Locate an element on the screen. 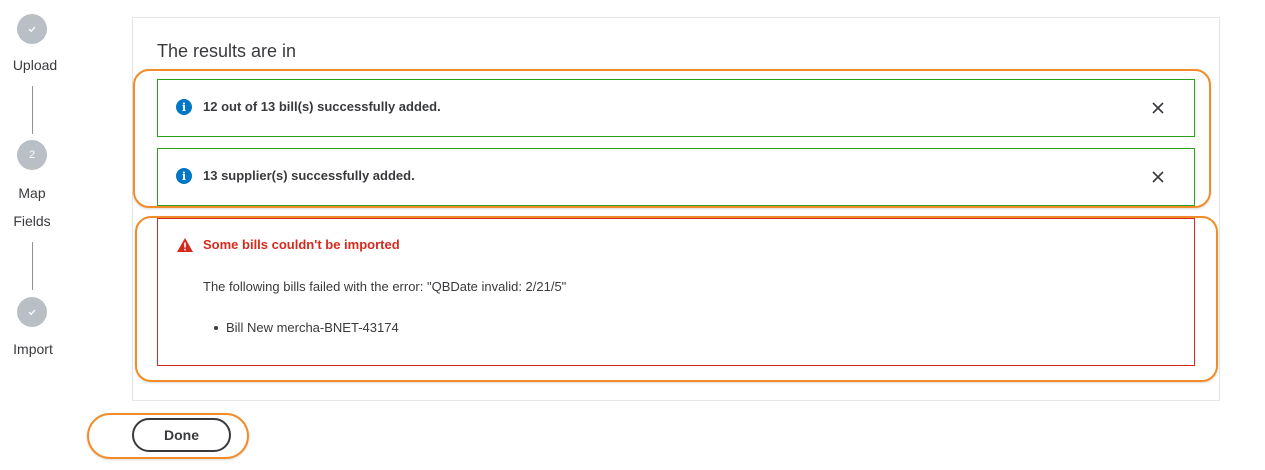 This screenshot has height=470, width=1265. step-map-fields-label-line2: Fields is located at coordinates (32, 221).